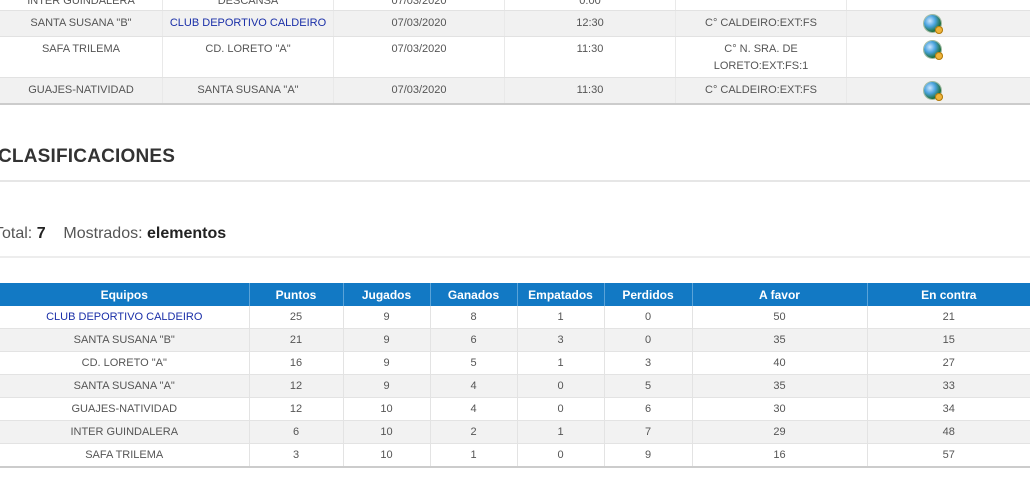 The width and height of the screenshot is (1030, 501). What do you see at coordinates (41, 233) in the screenshot?
I see `total-value: 7` at bounding box center [41, 233].